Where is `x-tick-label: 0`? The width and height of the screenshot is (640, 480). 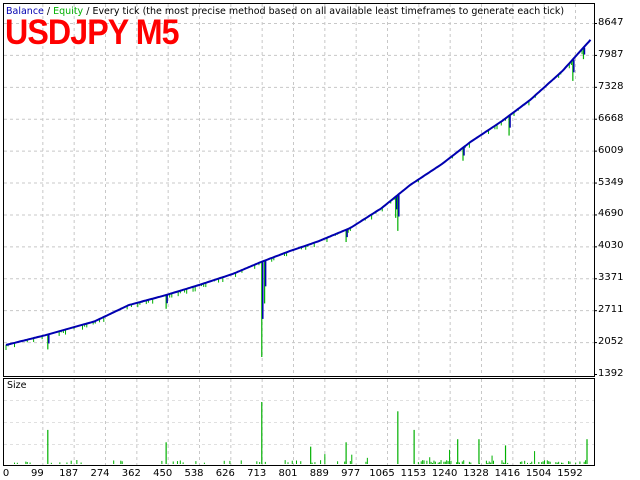 x-tick-label: 0 is located at coordinates (6, 473).